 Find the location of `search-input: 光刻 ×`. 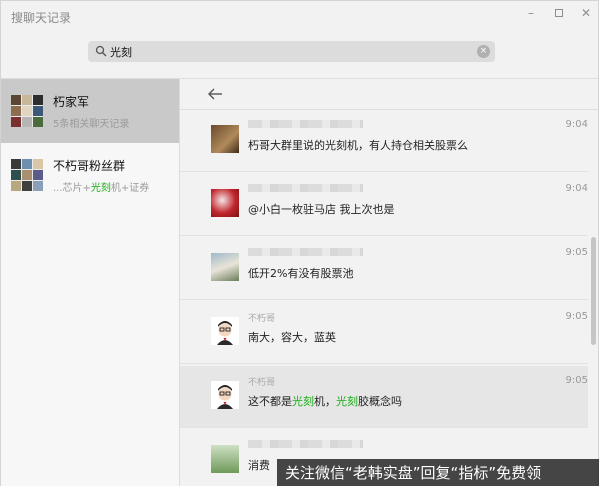

search-input: 光刻 × is located at coordinates (291, 51).